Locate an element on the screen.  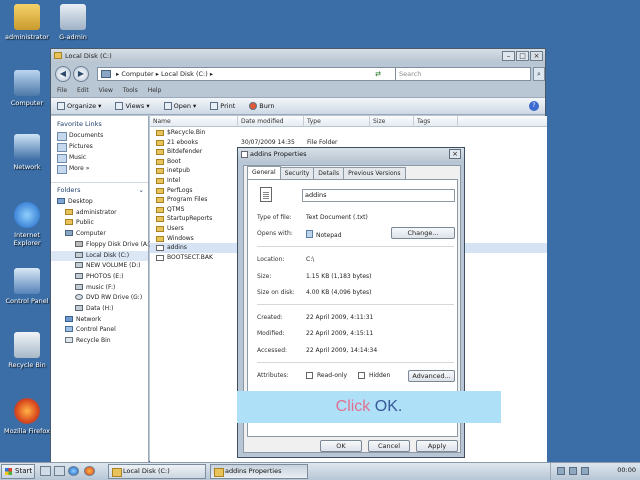
column-type: Type is located at coordinates (337, 121).